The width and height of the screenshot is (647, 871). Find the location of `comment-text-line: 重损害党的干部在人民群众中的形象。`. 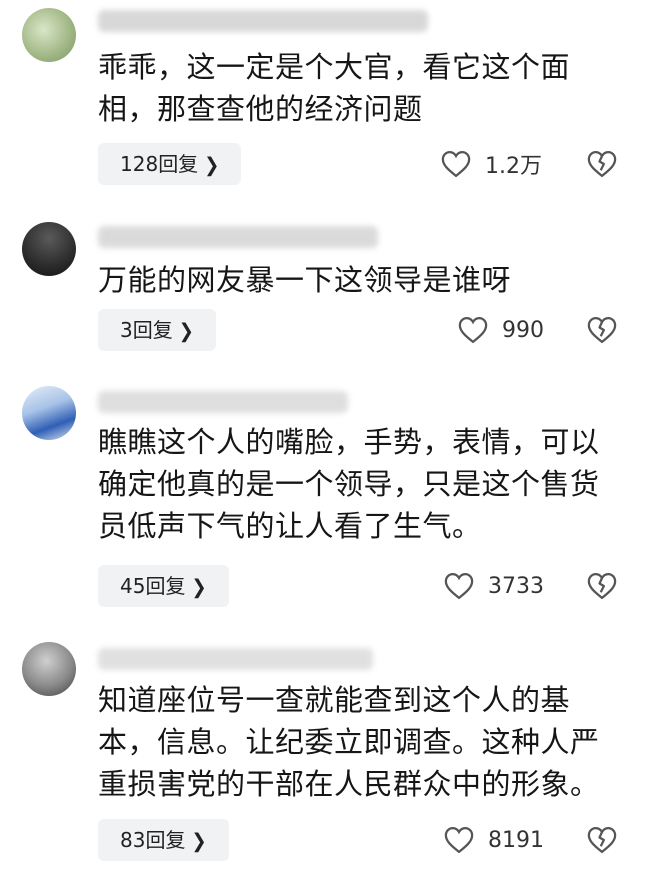

comment-text-line: 重损害党的干部在人民群众中的形象。 is located at coordinates (349, 784).